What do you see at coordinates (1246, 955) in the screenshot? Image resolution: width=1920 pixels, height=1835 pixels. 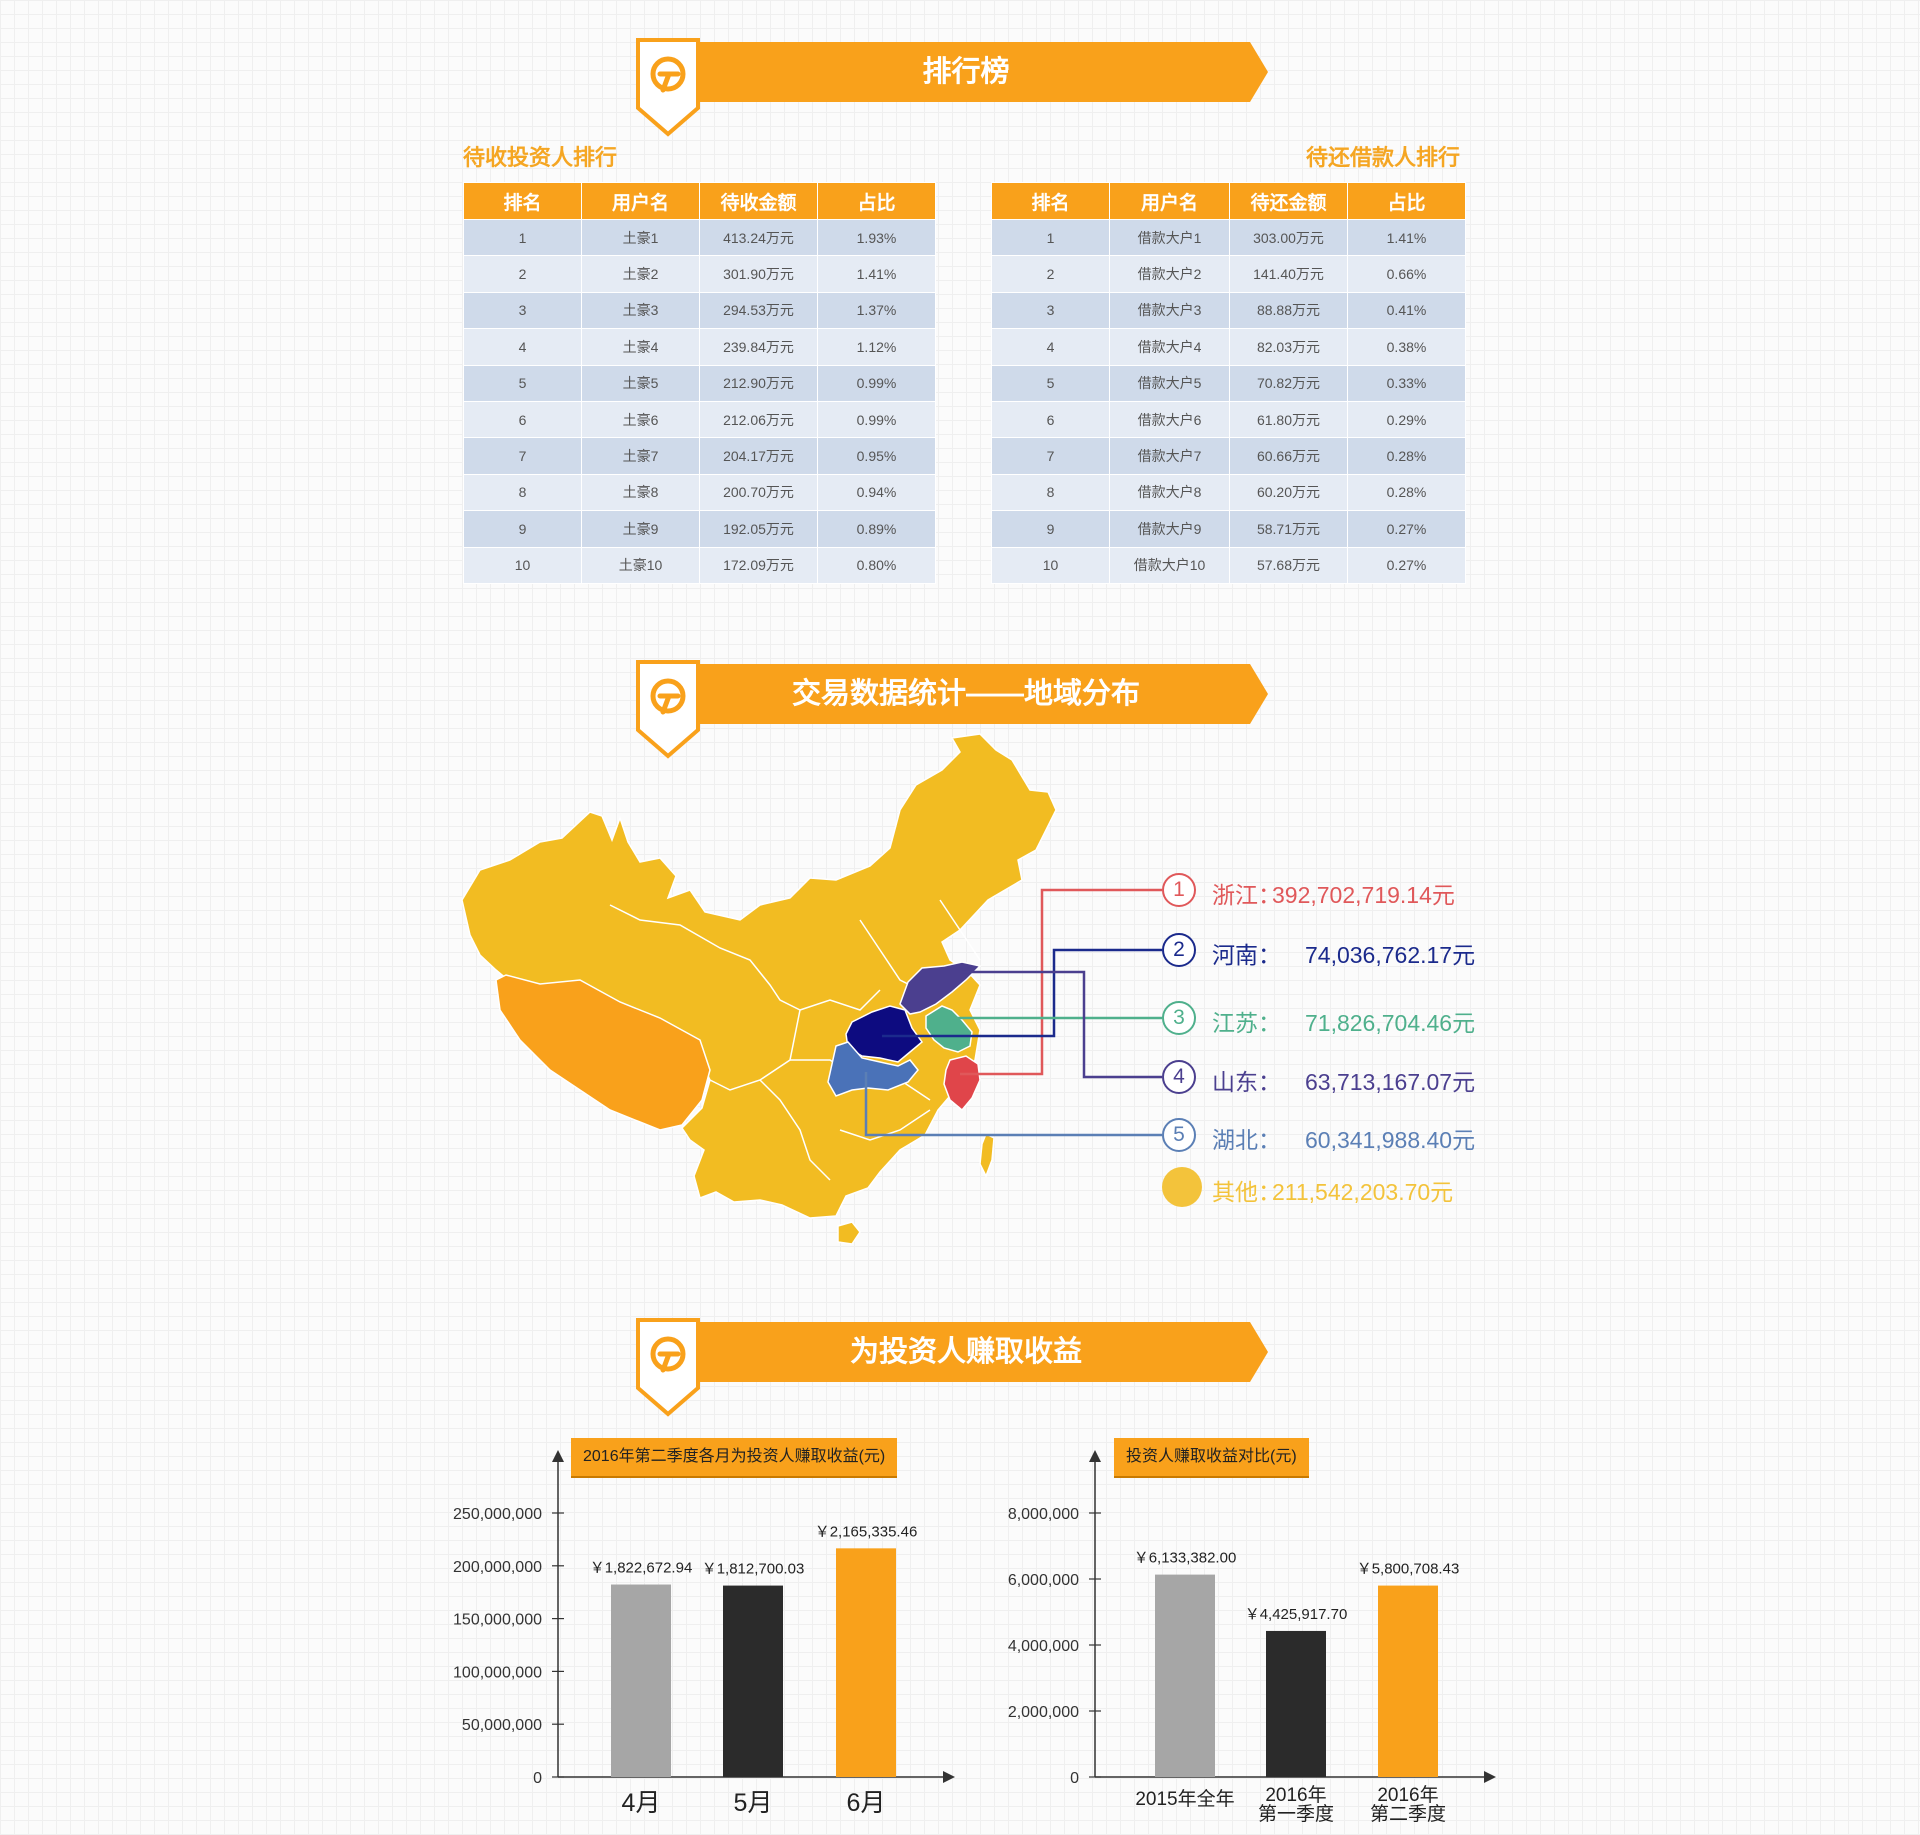 I see `legend-label: 河南：` at bounding box center [1246, 955].